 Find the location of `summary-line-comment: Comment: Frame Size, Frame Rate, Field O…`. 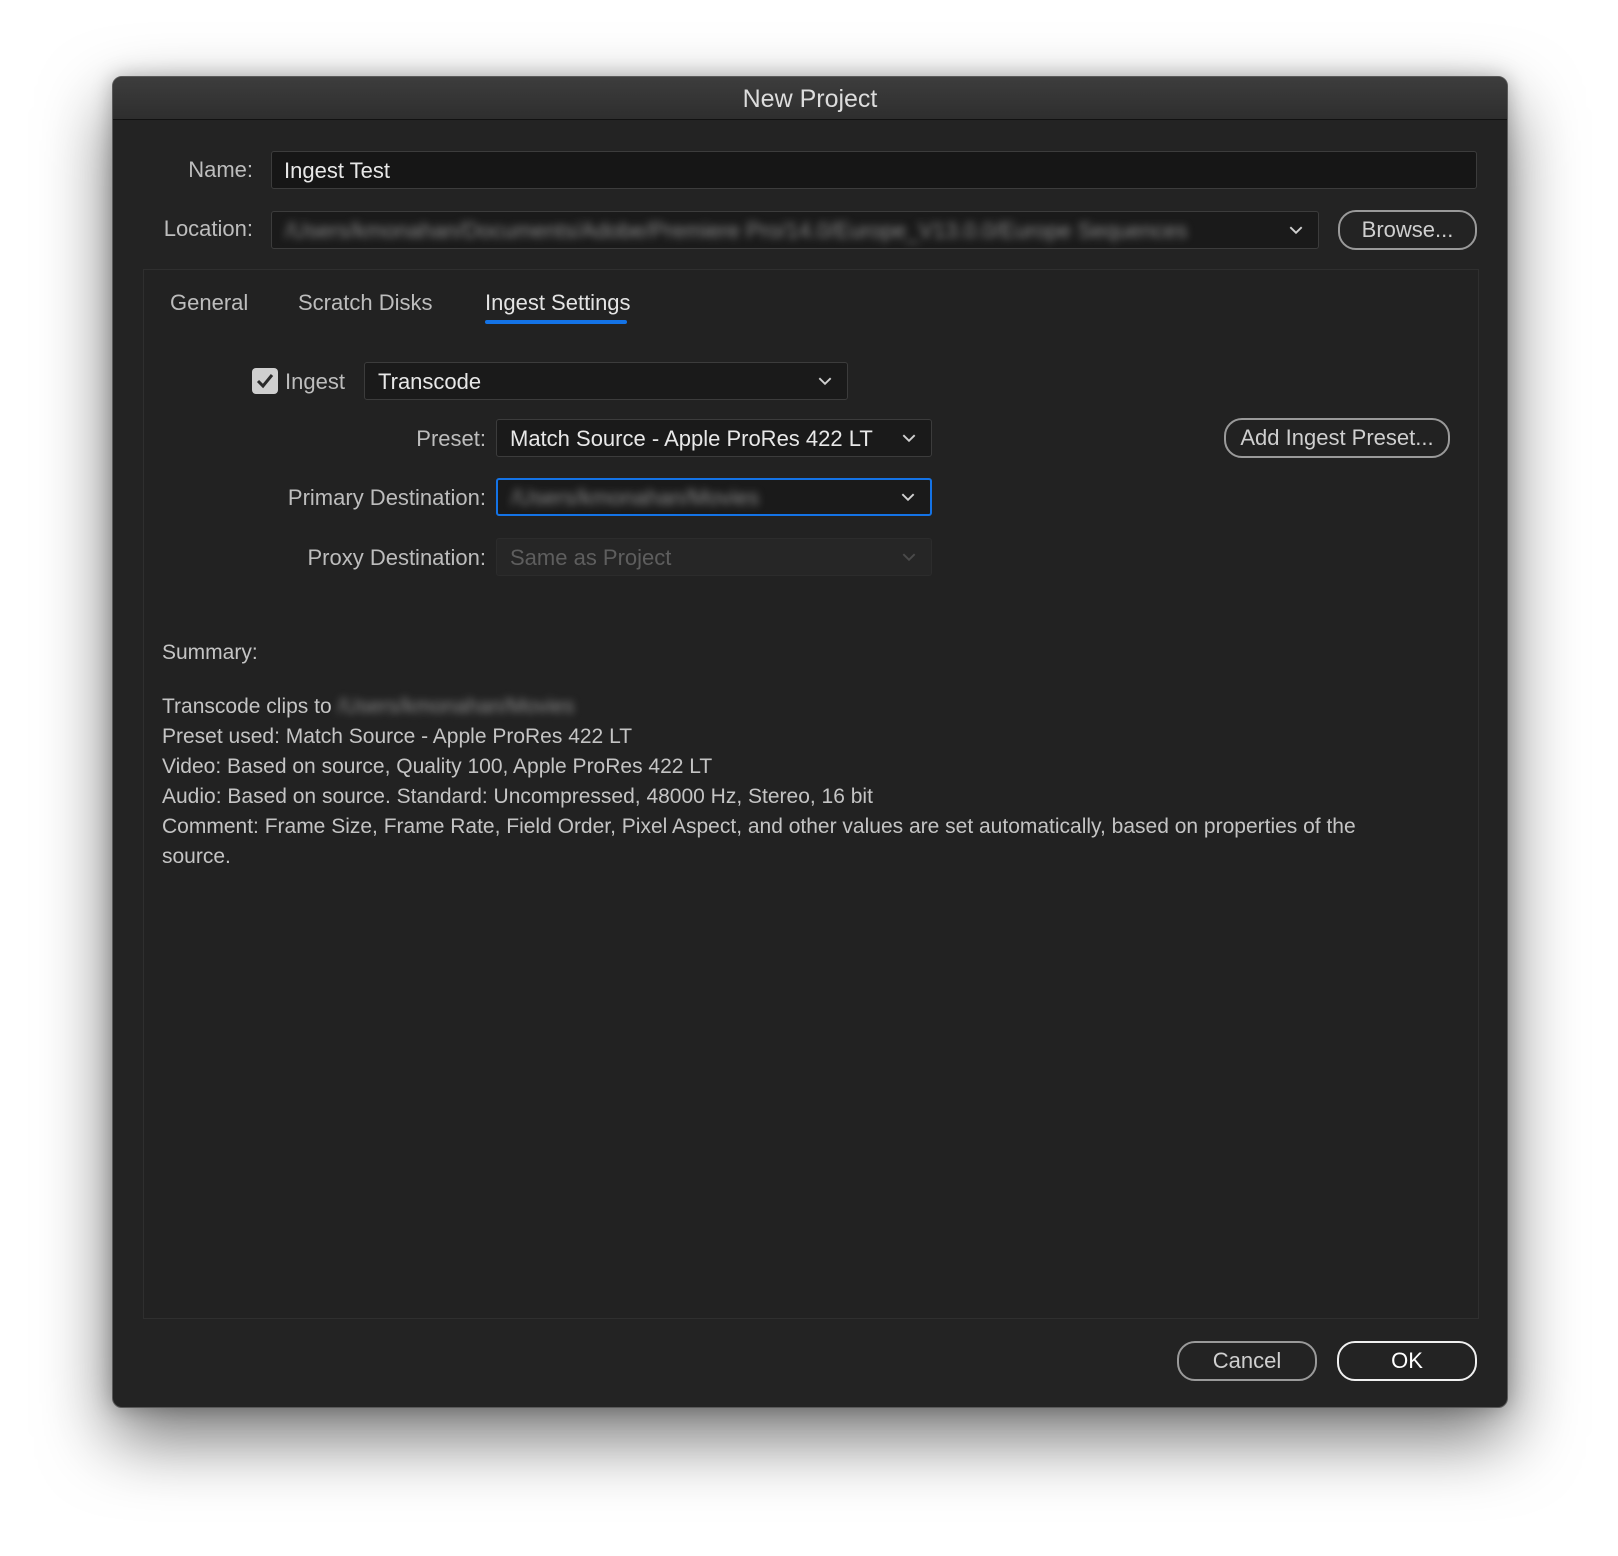

summary-line-comment: Comment: Frame Size, Frame Rate, Field O… is located at coordinates (759, 826).